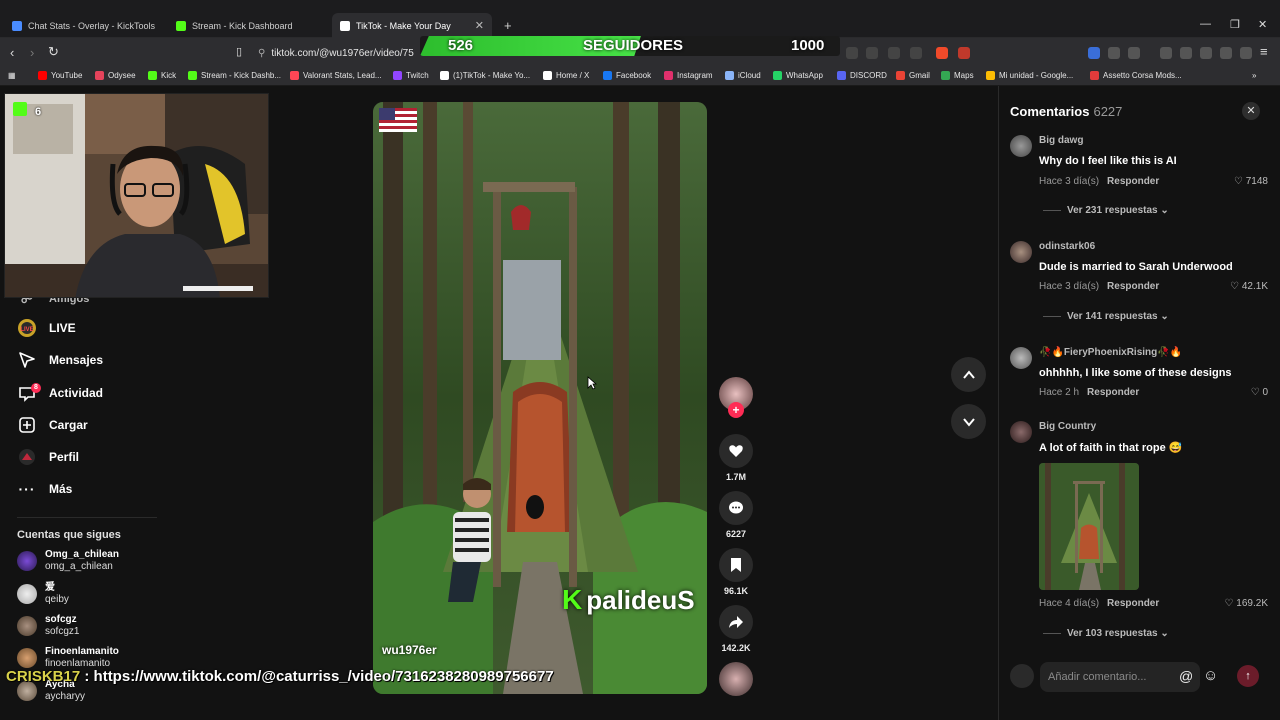  Describe the element at coordinates (27, 489) in the screenshot. I see `more-icon: ···` at that location.